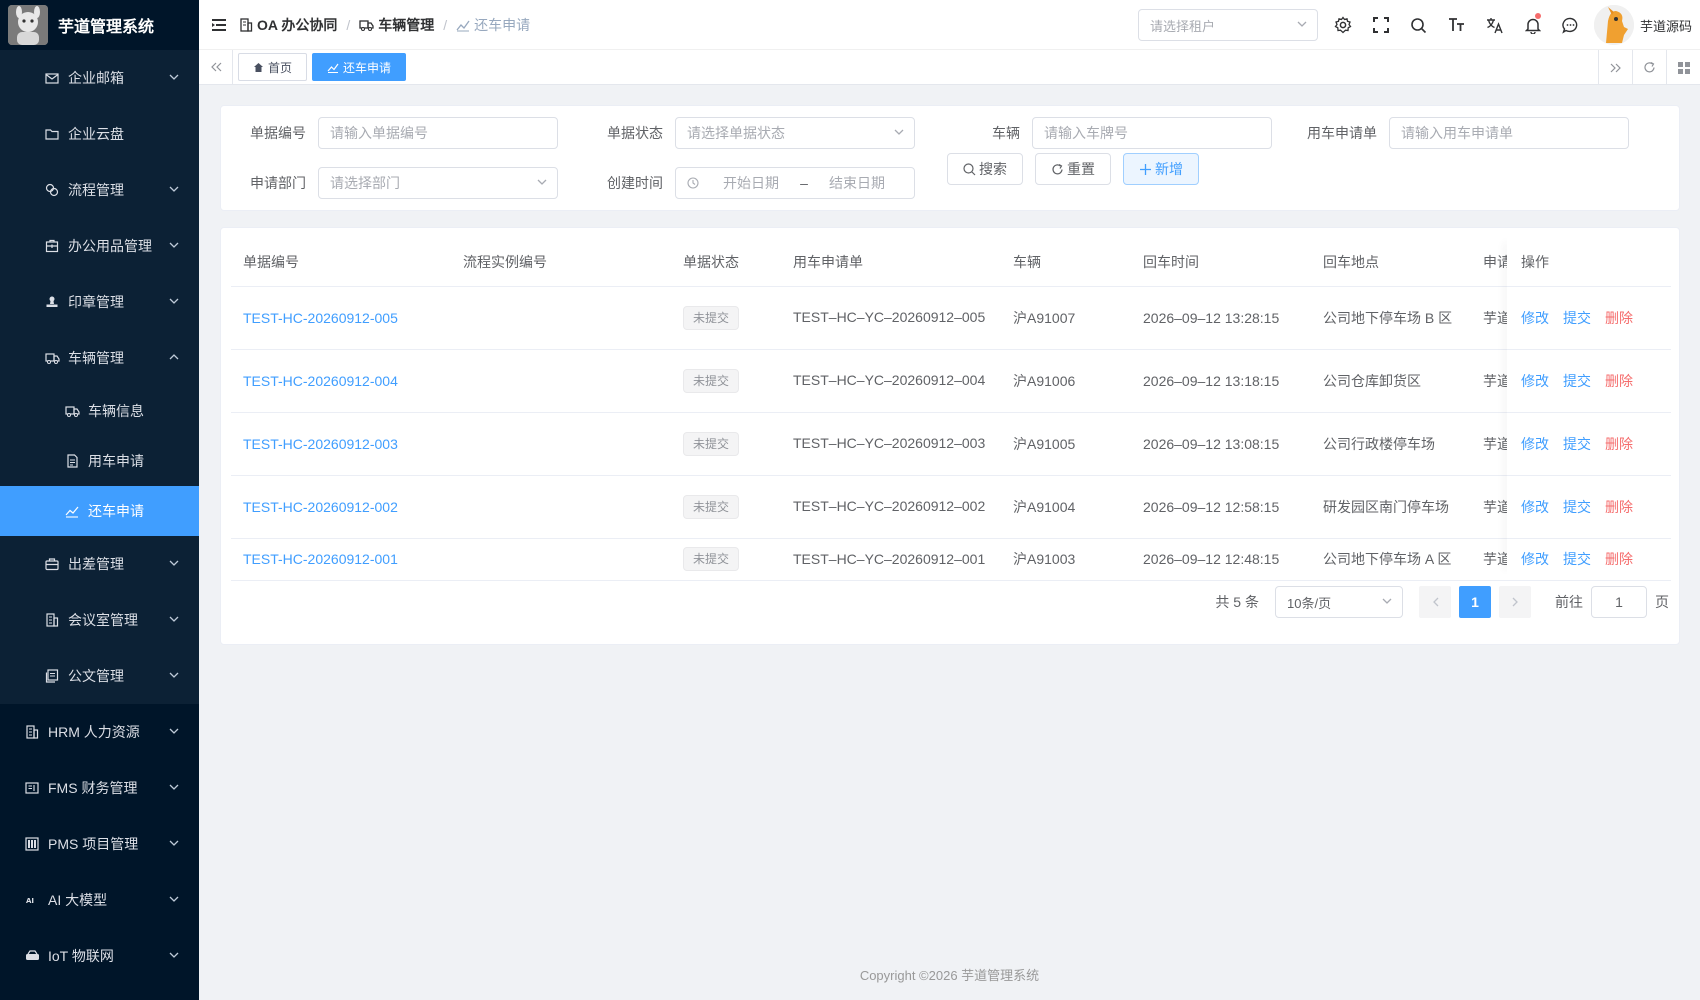  I want to click on sidebar-item-folder-1: 企业云盘, so click(99, 134).